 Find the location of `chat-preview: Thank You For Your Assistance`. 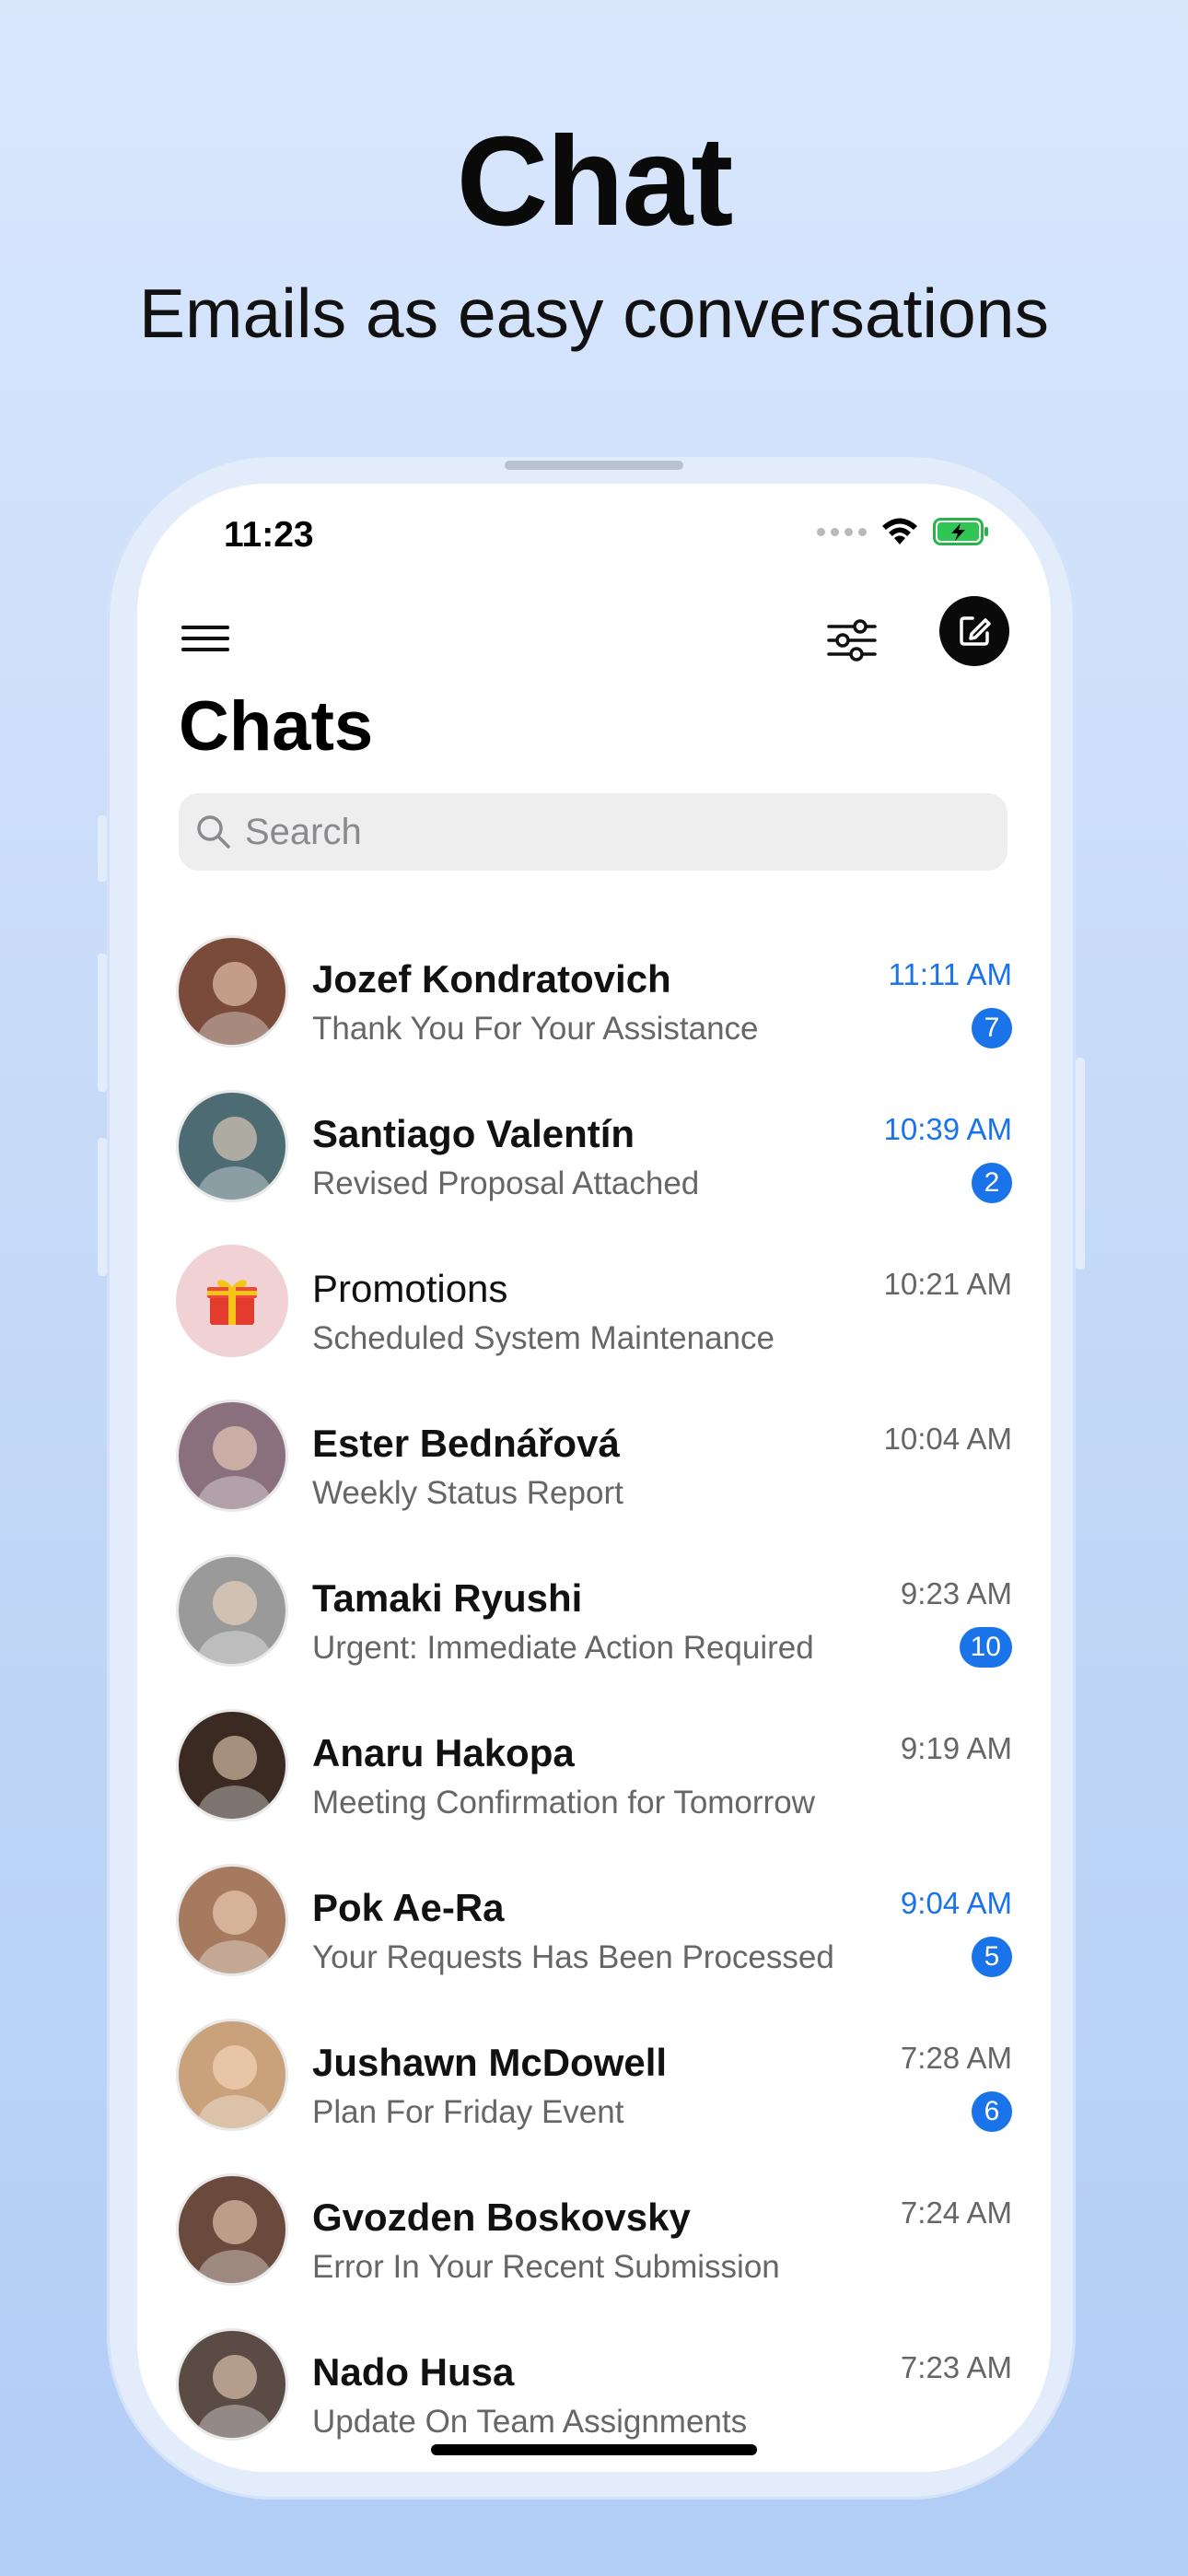

chat-preview: Thank You For Your Assistance is located at coordinates (535, 1029).